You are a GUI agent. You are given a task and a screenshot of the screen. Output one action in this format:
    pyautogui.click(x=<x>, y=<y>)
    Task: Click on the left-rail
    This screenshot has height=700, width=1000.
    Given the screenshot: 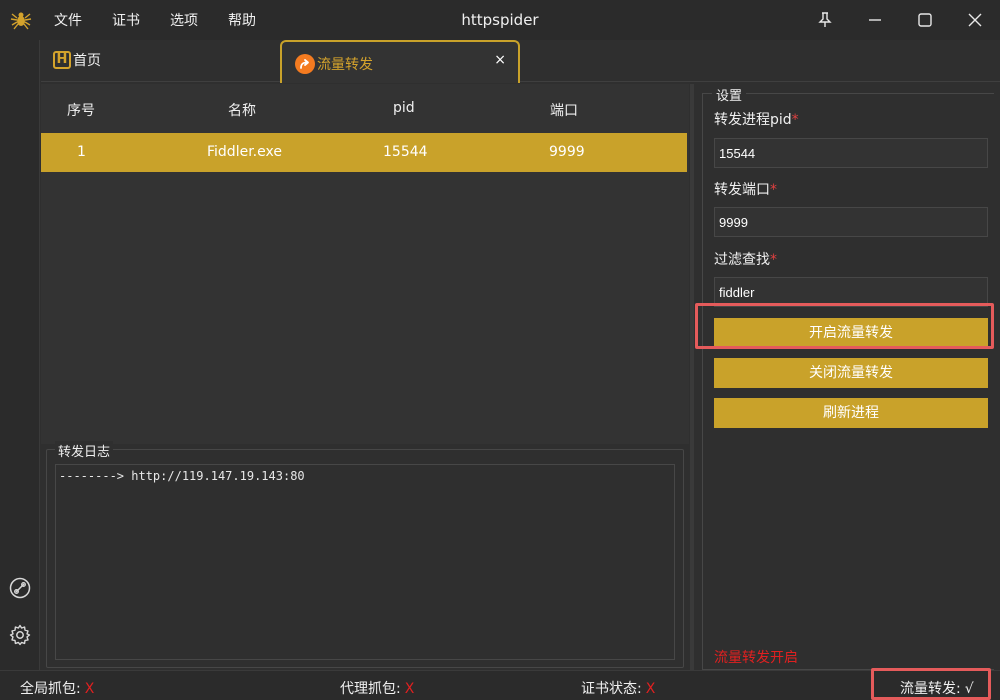 What is the action you would take?
    pyautogui.click(x=20, y=355)
    